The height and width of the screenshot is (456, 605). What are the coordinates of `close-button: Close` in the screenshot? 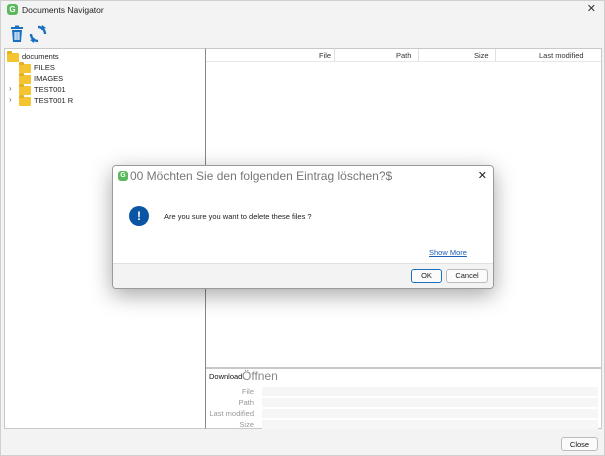 It's located at (579, 444).